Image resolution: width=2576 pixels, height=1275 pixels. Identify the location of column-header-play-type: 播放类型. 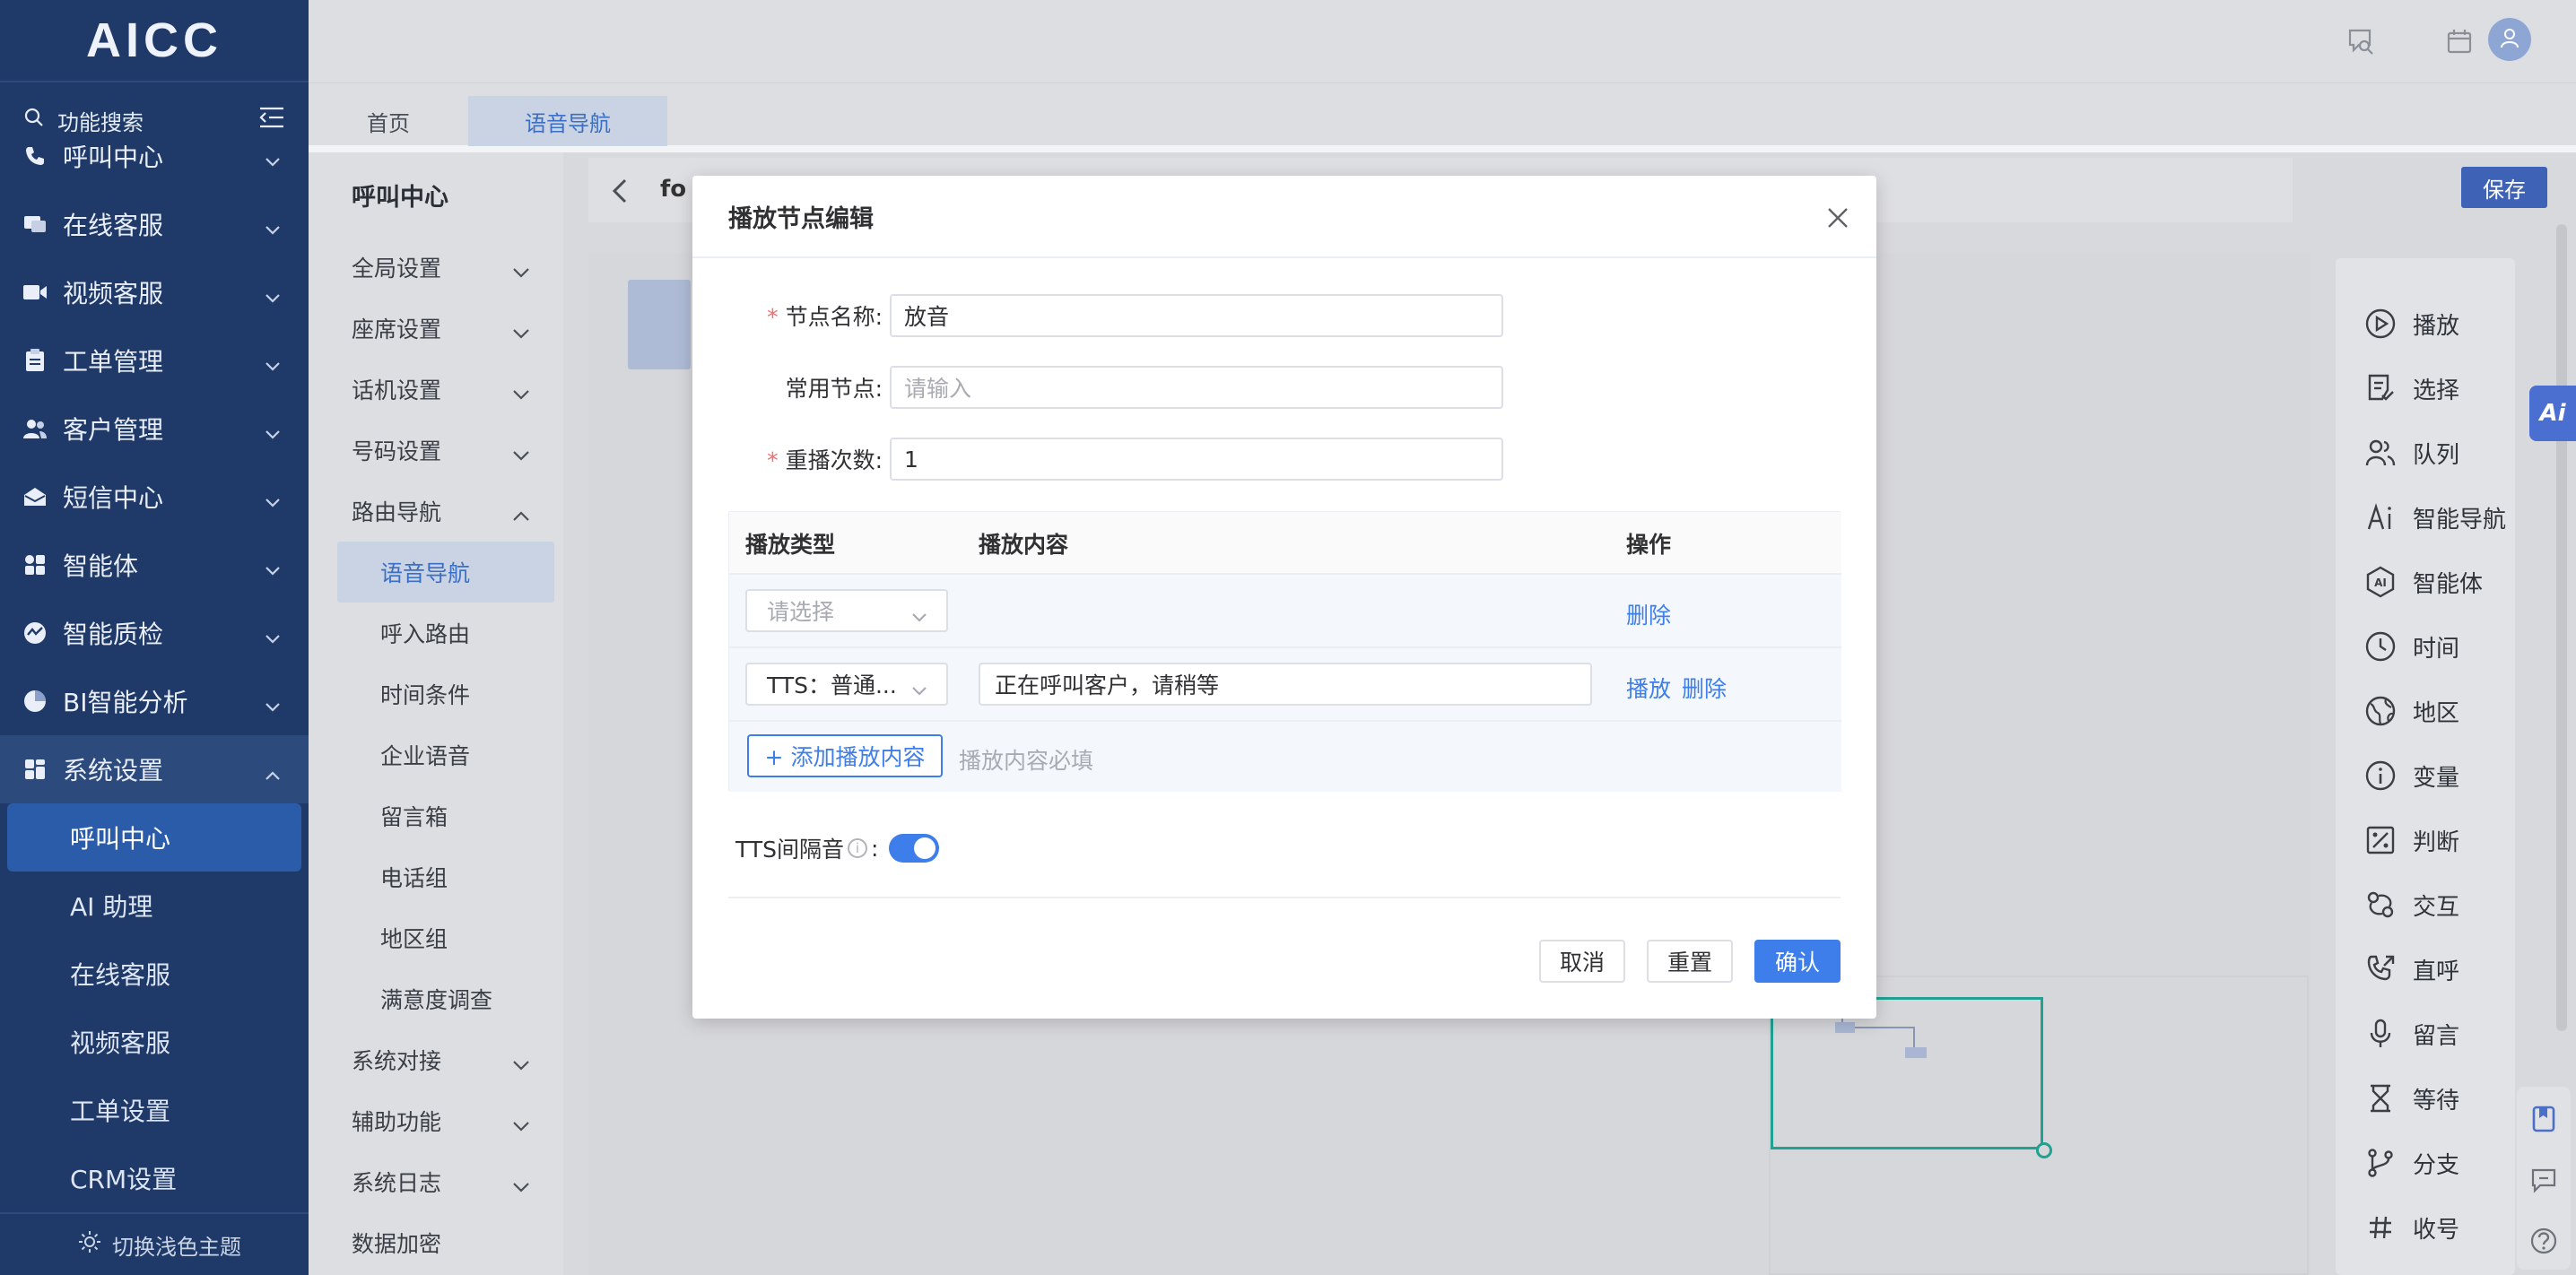
(790, 545).